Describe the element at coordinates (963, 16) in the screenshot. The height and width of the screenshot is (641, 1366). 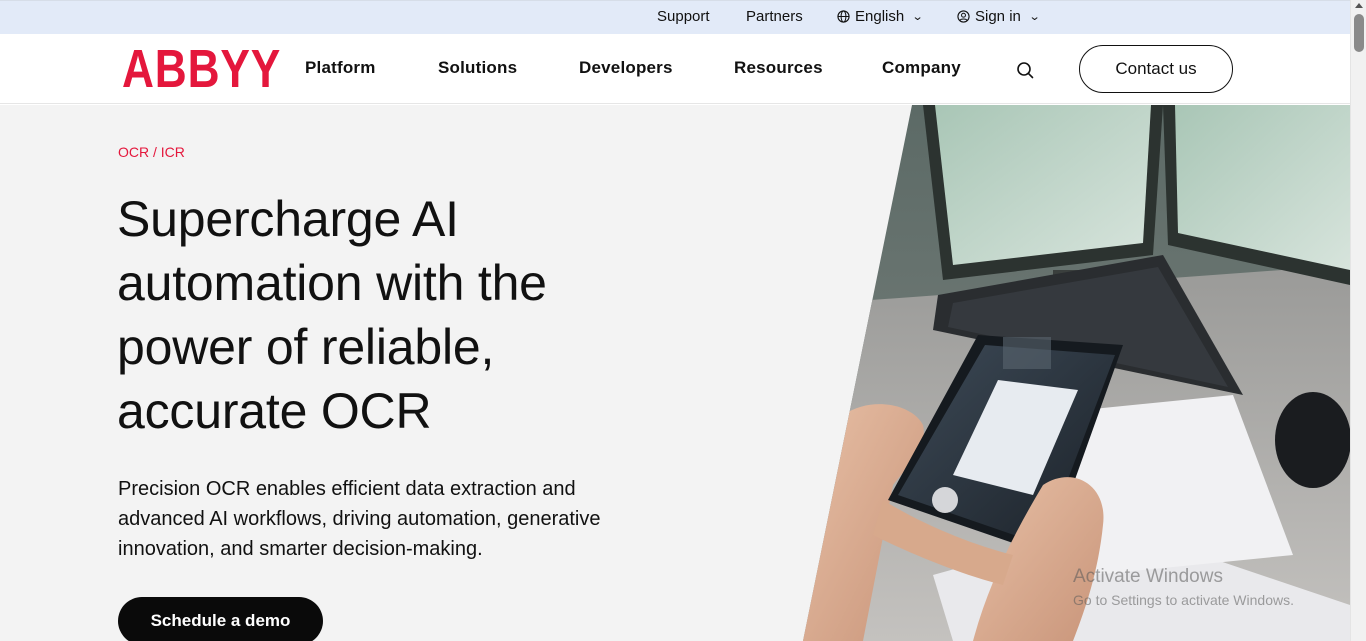
I see `user-icon` at that location.